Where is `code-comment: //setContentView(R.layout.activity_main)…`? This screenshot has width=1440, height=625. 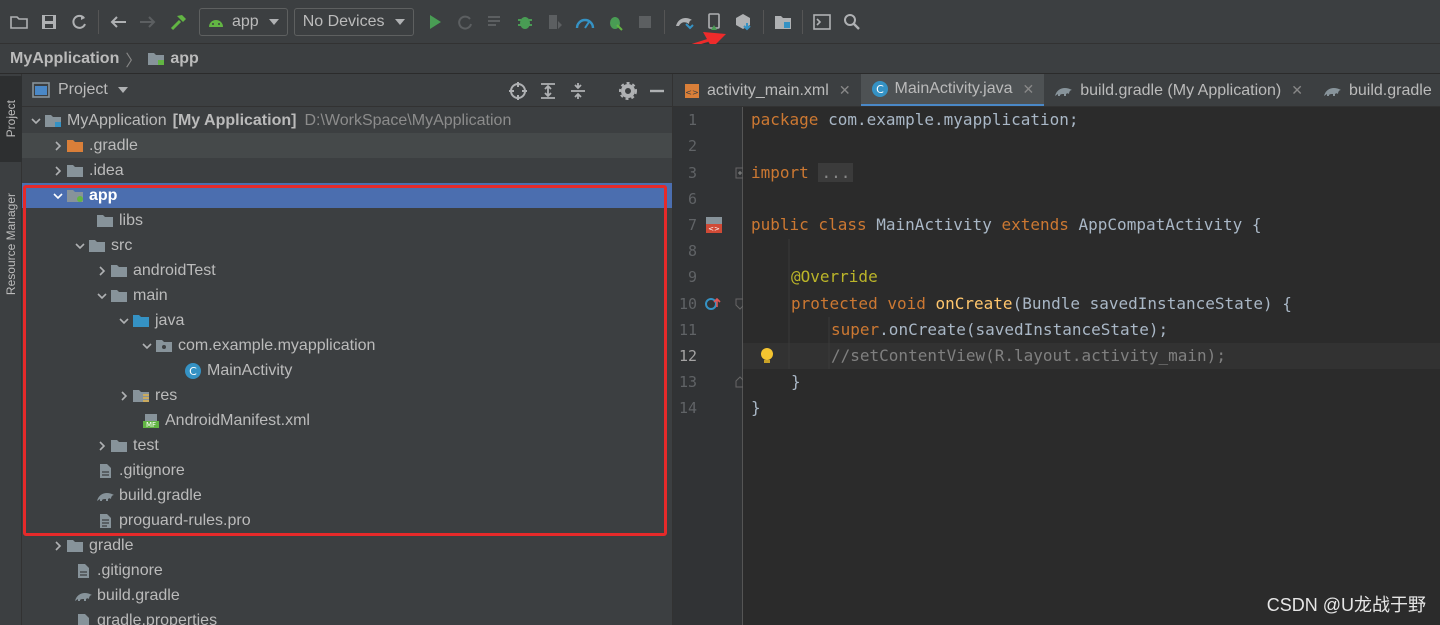
code-comment: //setContentView(R.layout.activity_main)… is located at coordinates (1028, 355).